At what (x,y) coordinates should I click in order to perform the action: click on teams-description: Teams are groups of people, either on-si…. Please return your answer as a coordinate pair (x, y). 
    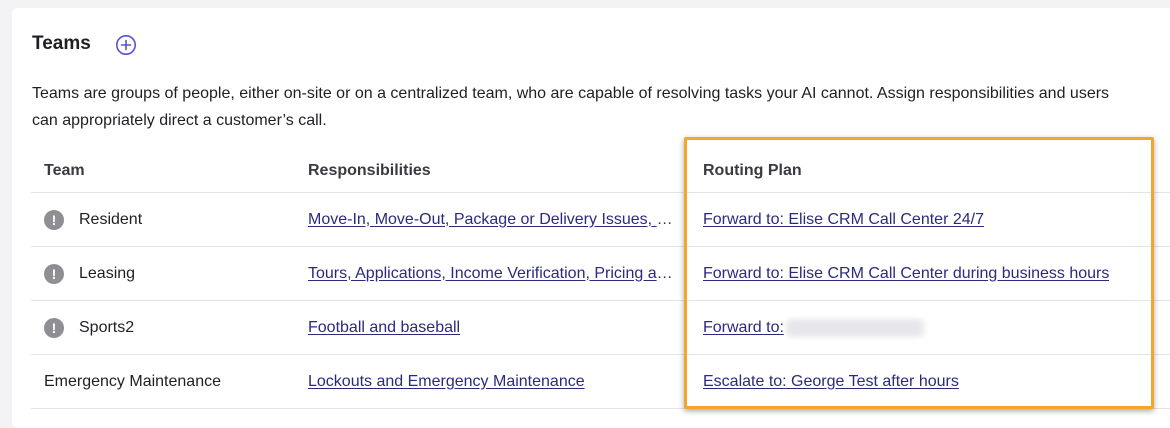
    Looking at the image, I should click on (601, 107).